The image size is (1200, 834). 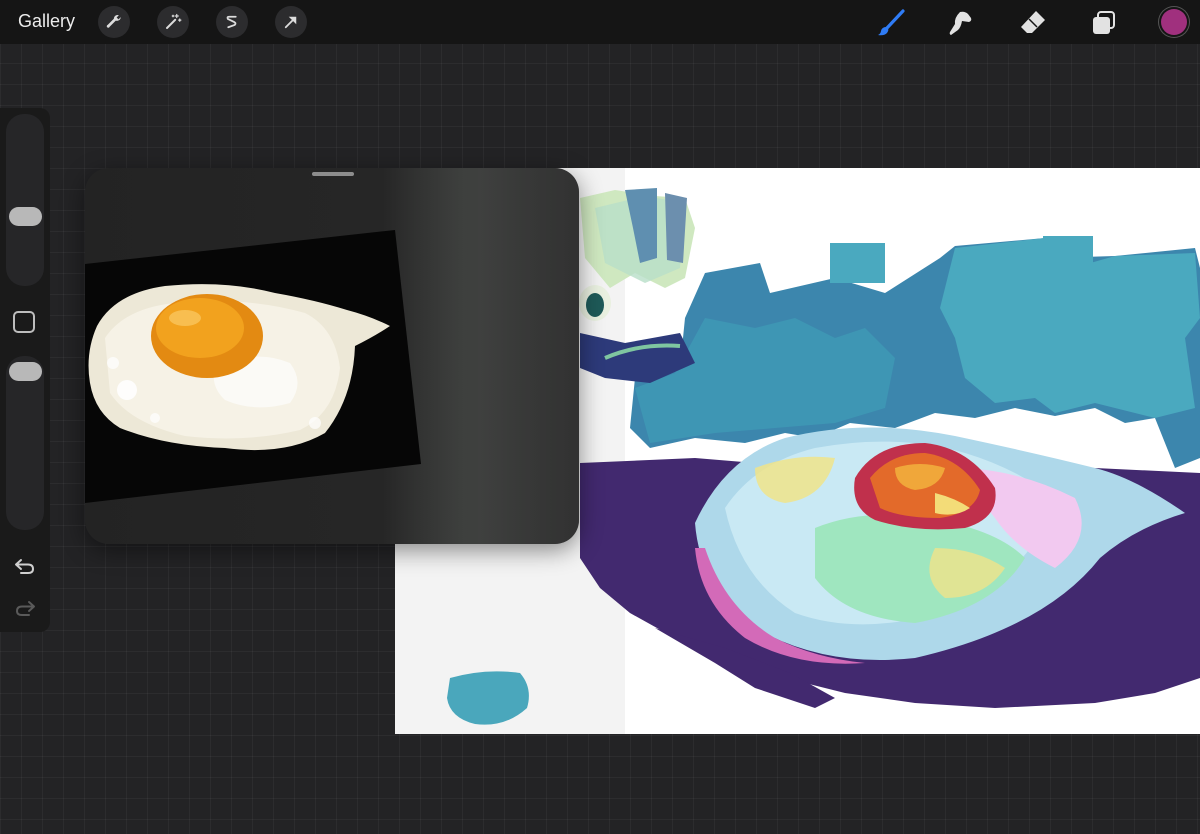 I want to click on transform-button, so click(x=291, y=22).